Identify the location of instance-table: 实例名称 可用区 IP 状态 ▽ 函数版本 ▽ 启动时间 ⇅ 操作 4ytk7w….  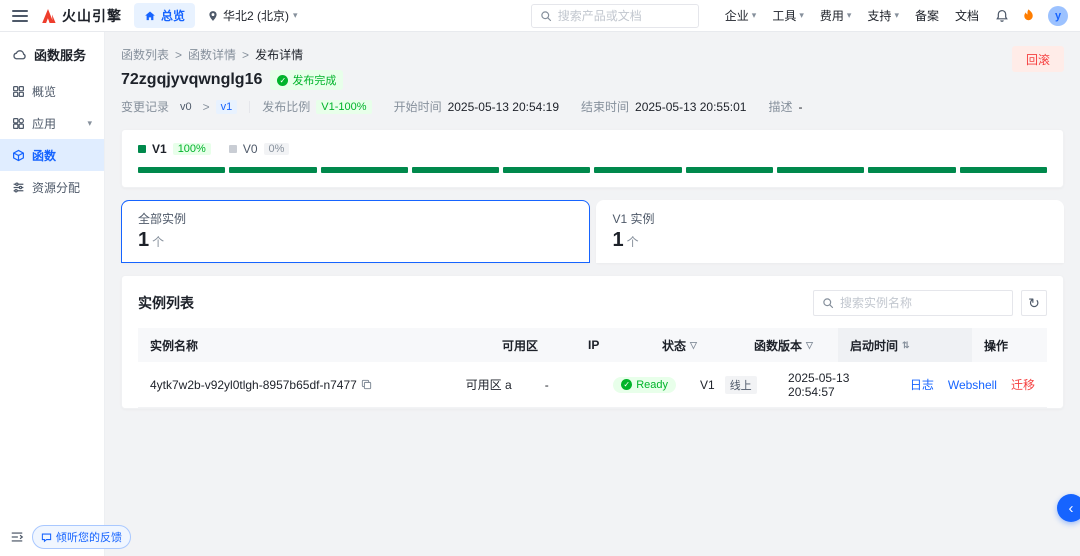
(592, 368).